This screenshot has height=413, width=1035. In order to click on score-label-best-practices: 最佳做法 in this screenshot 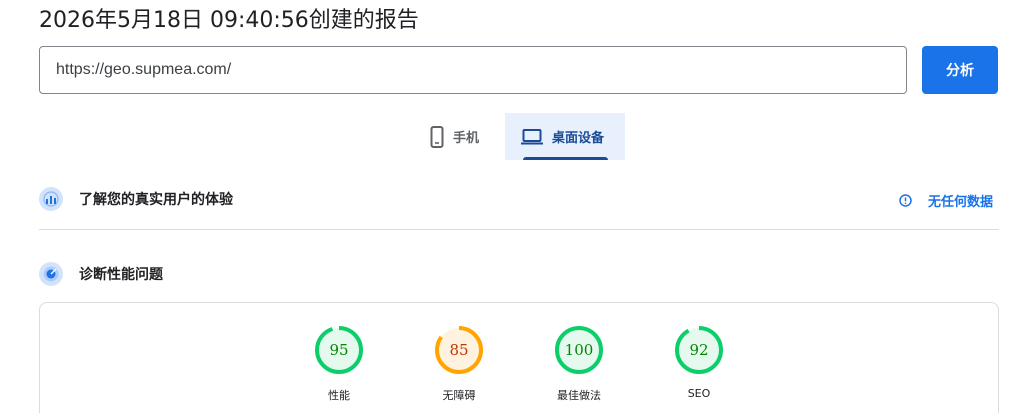, I will do `click(579, 395)`.